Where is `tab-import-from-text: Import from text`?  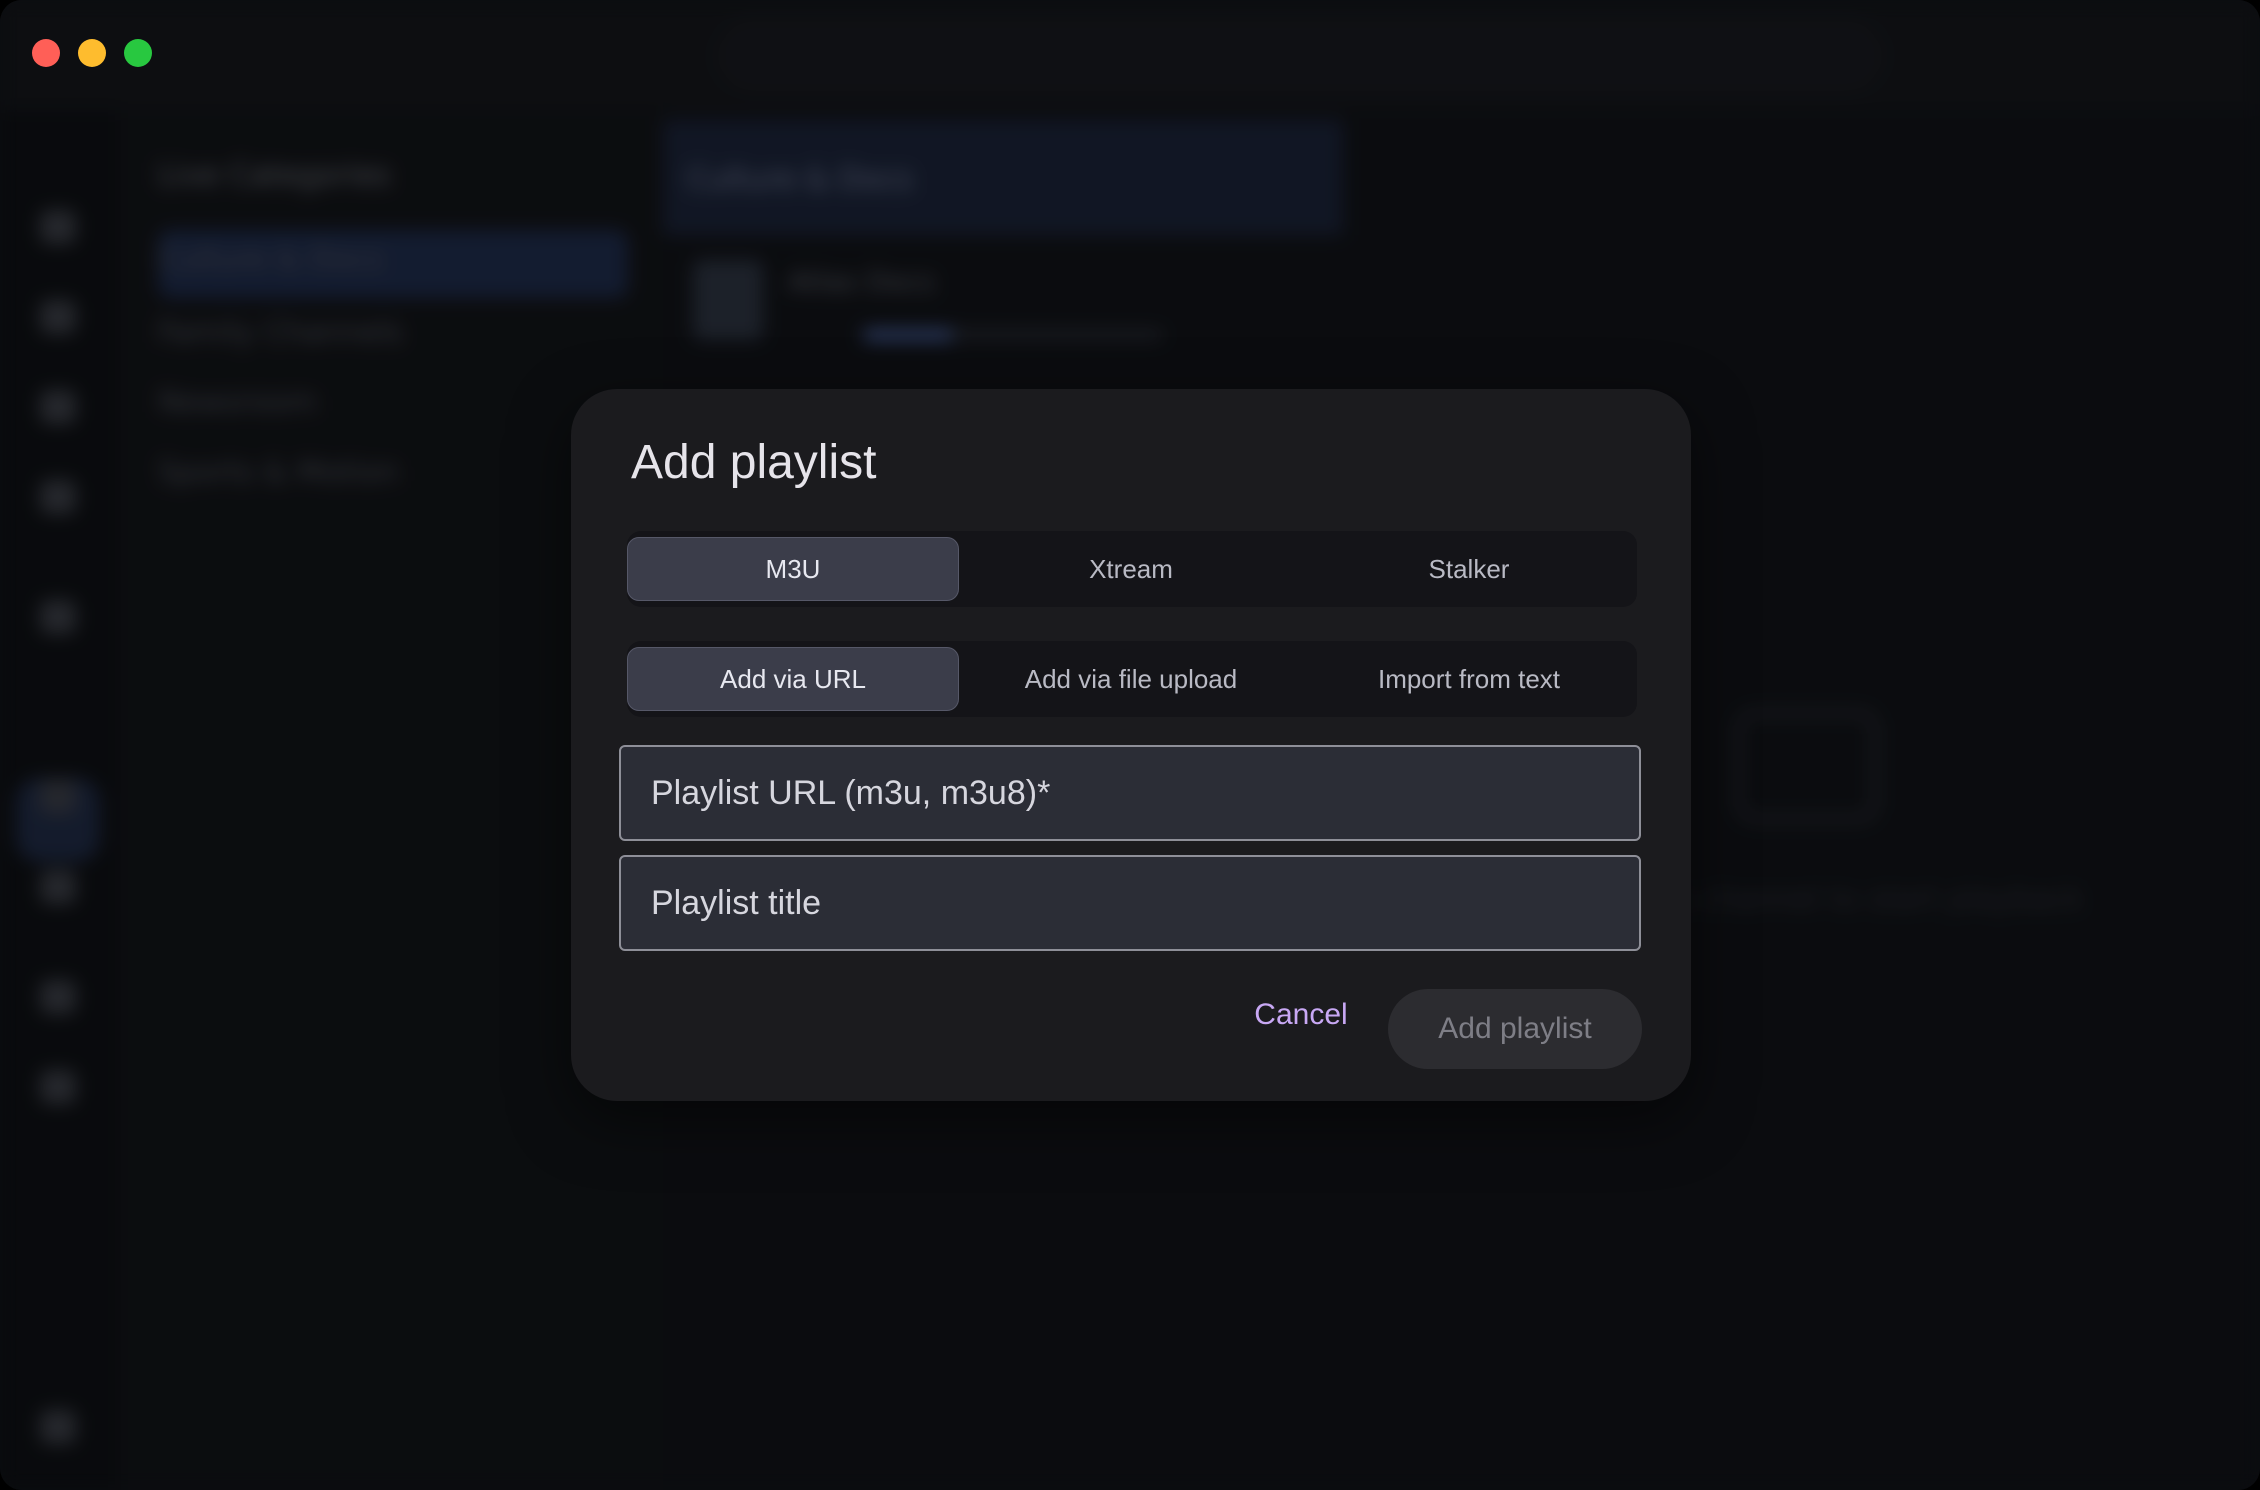
tab-import-from-text: Import from text is located at coordinates (1469, 679).